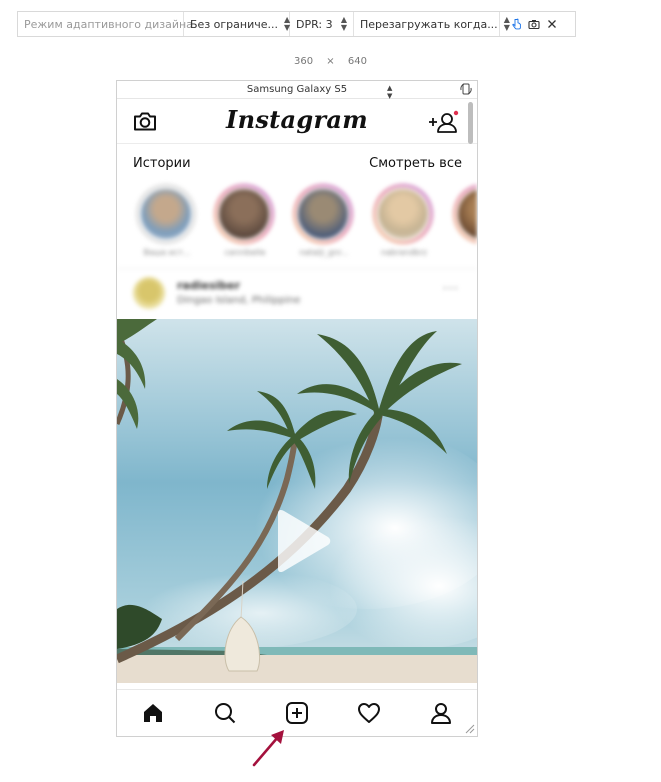  What do you see at coordinates (441, 713) in the screenshot?
I see `profile-icon` at bounding box center [441, 713].